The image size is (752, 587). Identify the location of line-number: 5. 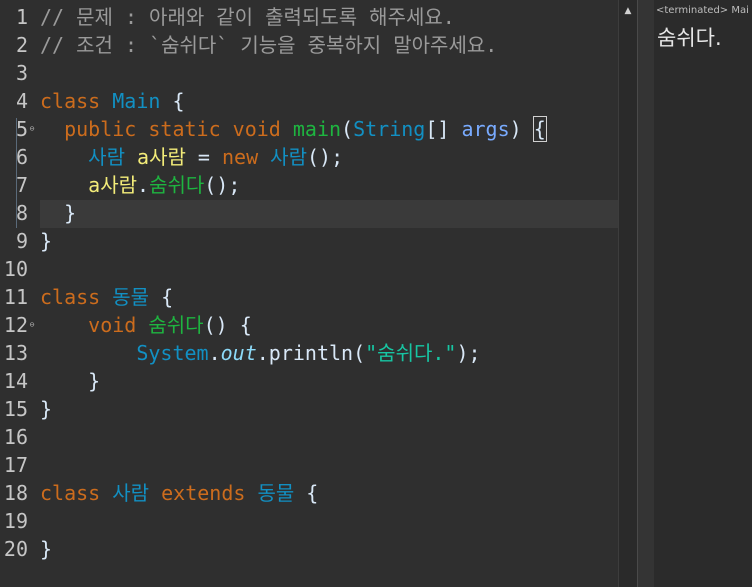
(21, 129).